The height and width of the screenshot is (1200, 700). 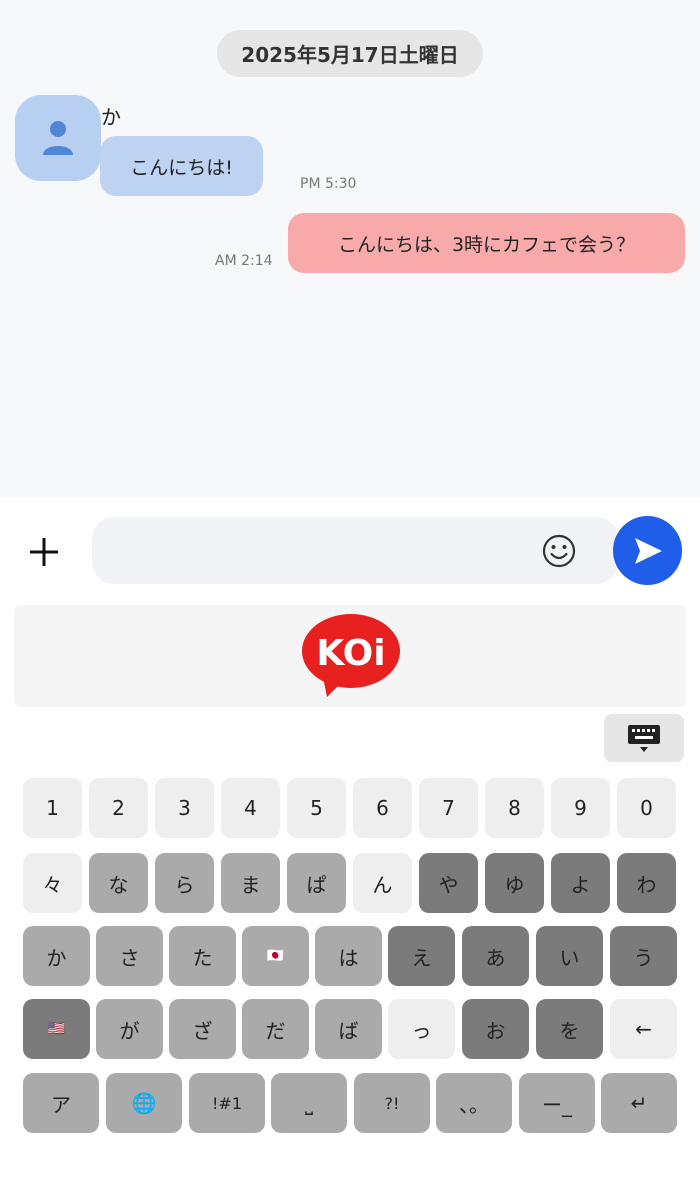 I want to click on key-0: 0, so click(x=646, y=808).